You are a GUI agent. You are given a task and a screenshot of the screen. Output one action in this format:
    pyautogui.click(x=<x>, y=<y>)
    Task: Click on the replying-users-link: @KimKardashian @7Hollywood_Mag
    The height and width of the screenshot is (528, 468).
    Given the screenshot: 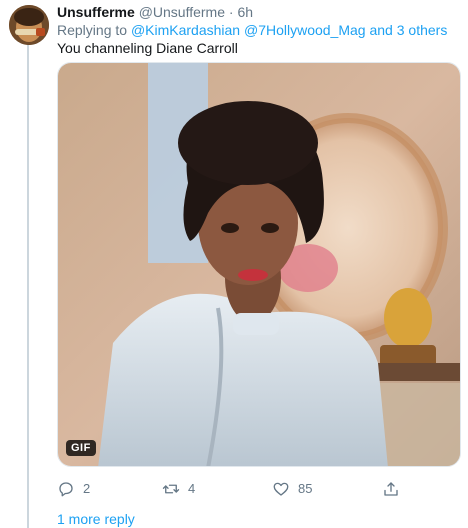 What is the action you would take?
    pyautogui.click(x=248, y=30)
    